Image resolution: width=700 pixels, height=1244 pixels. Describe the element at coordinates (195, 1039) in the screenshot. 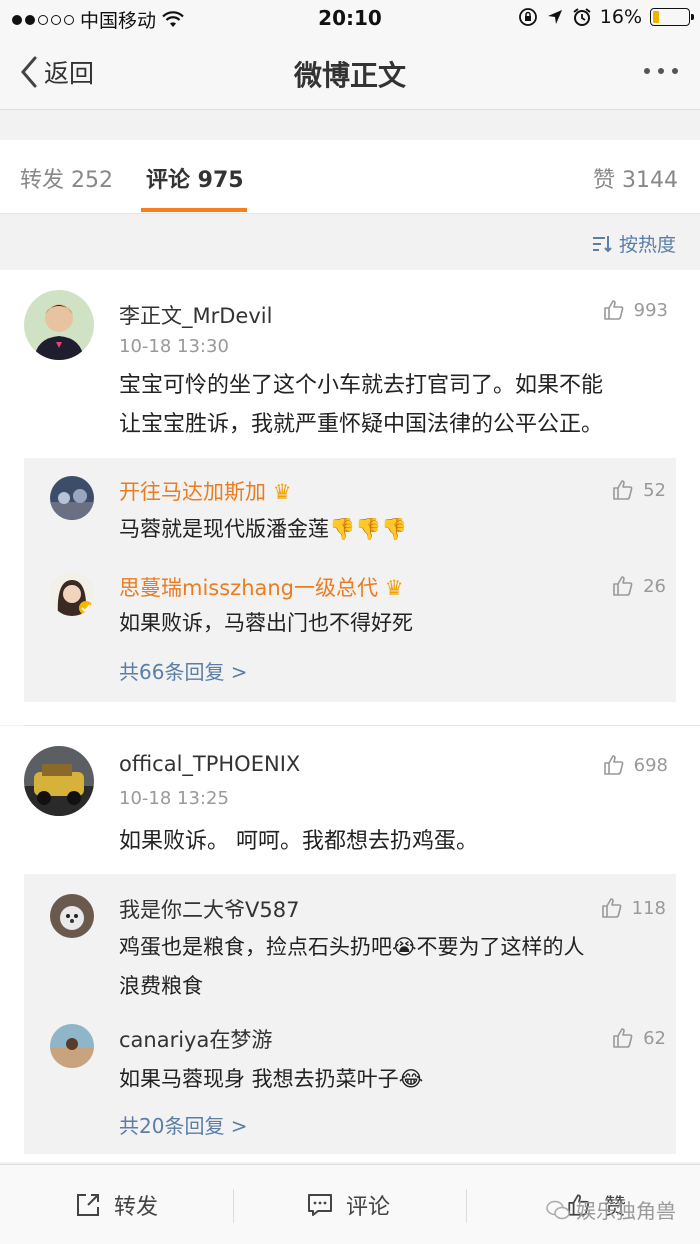

I see `reply-username: canariya在梦游` at that location.